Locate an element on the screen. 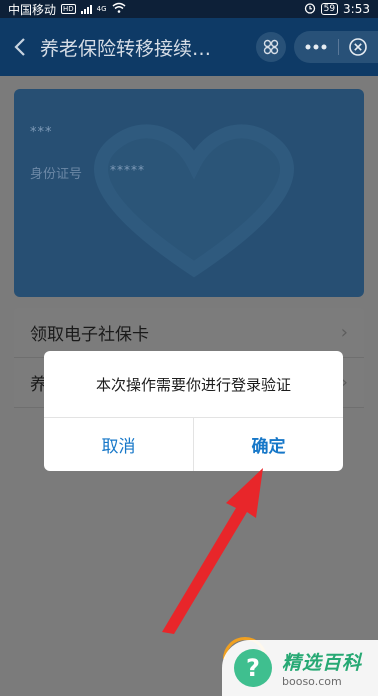  list-item-label: 领取电子社保卡 is located at coordinates (89, 335).